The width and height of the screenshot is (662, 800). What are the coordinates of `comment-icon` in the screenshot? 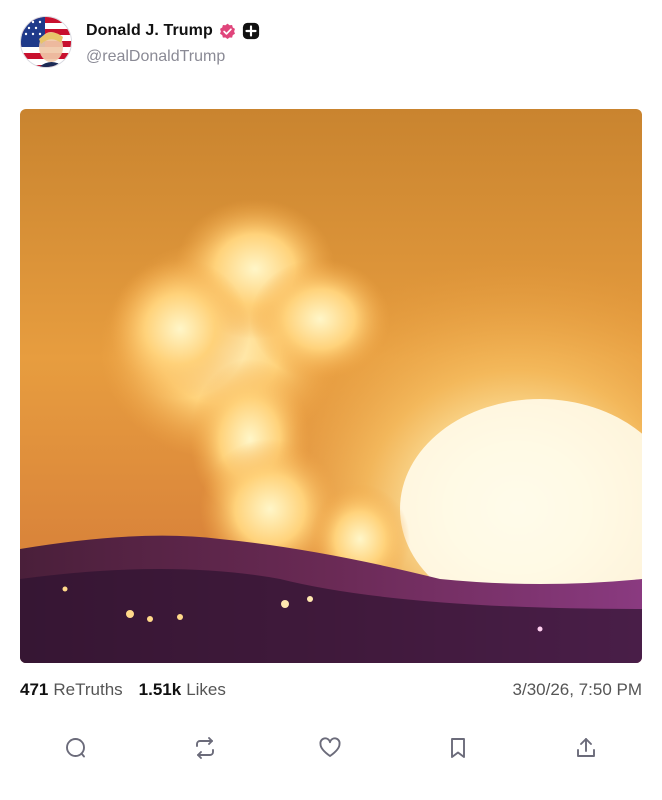 It's located at (75, 748).